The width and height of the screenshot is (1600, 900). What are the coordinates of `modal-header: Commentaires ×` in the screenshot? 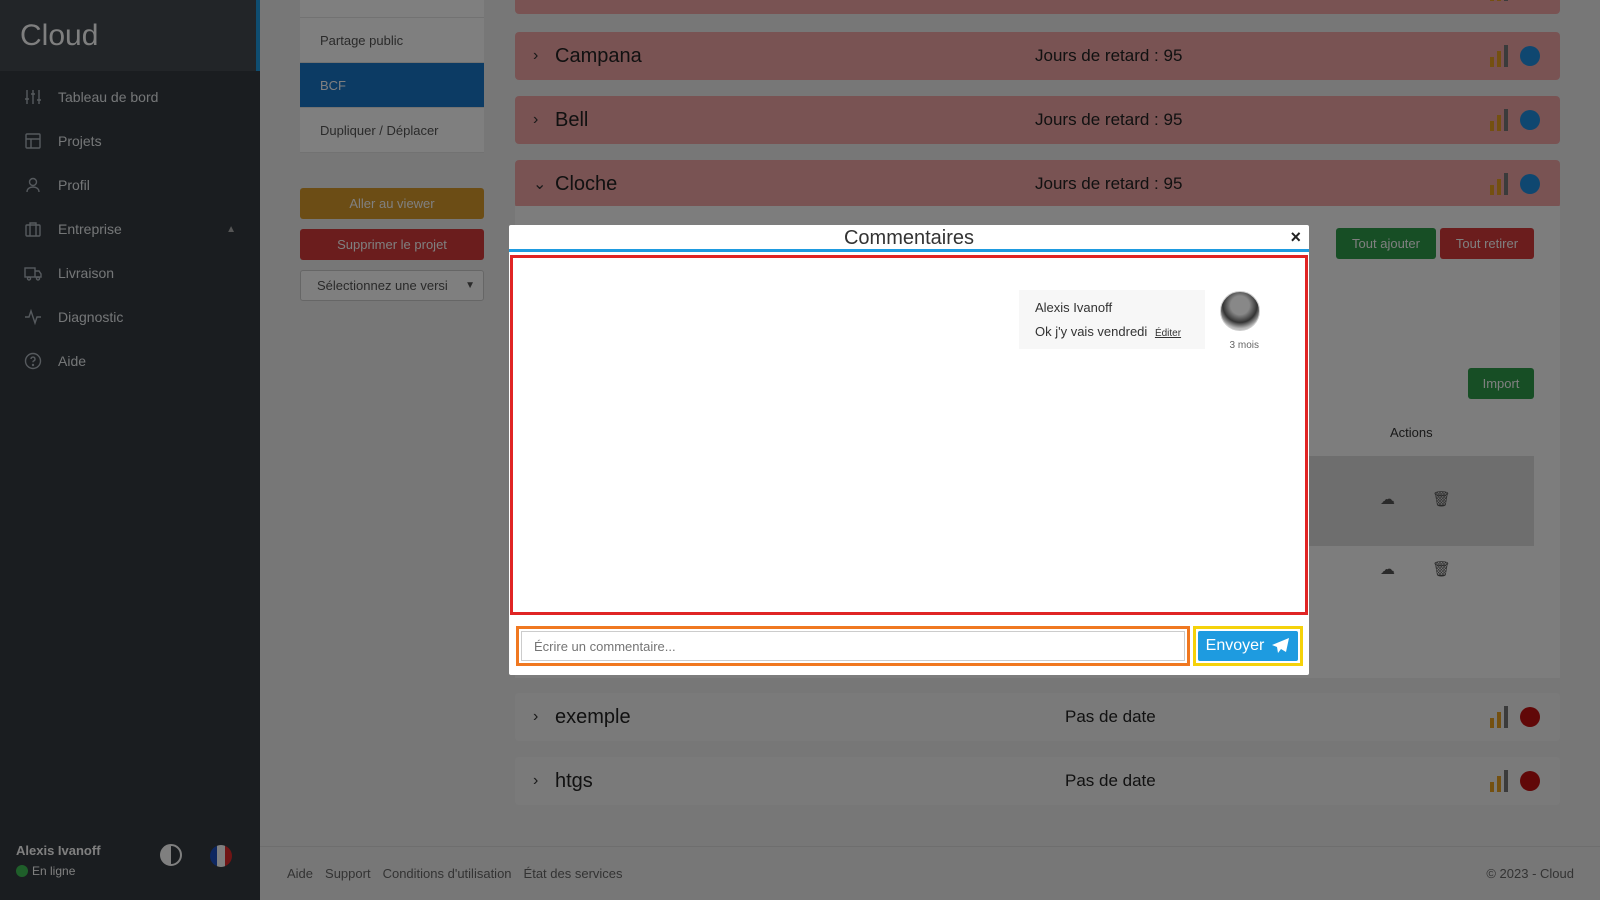 It's located at (909, 238).